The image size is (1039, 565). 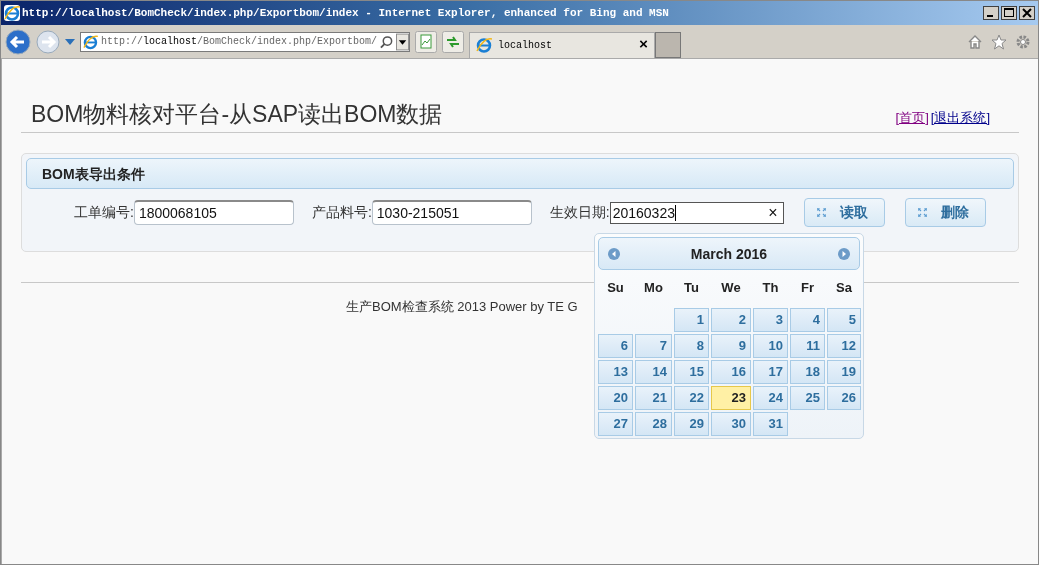 I want to click on weekday-label: Sa, so click(x=844, y=288).